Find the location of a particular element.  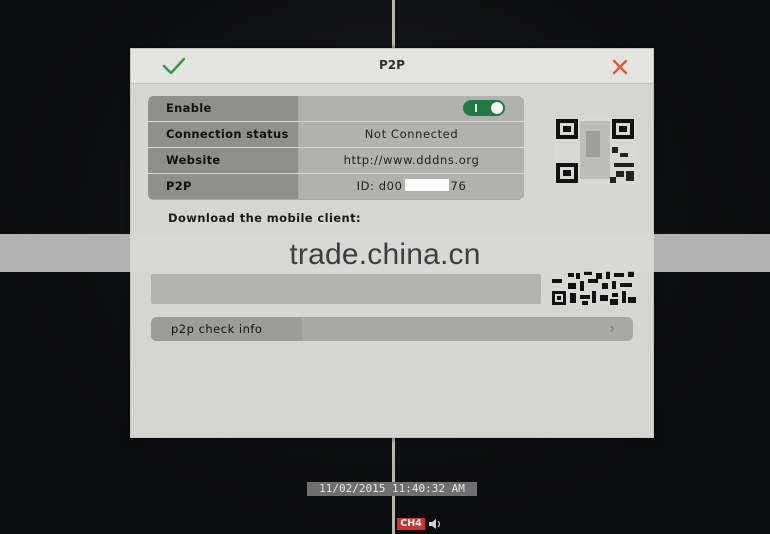

channel-badge: CH4 is located at coordinates (411, 524).